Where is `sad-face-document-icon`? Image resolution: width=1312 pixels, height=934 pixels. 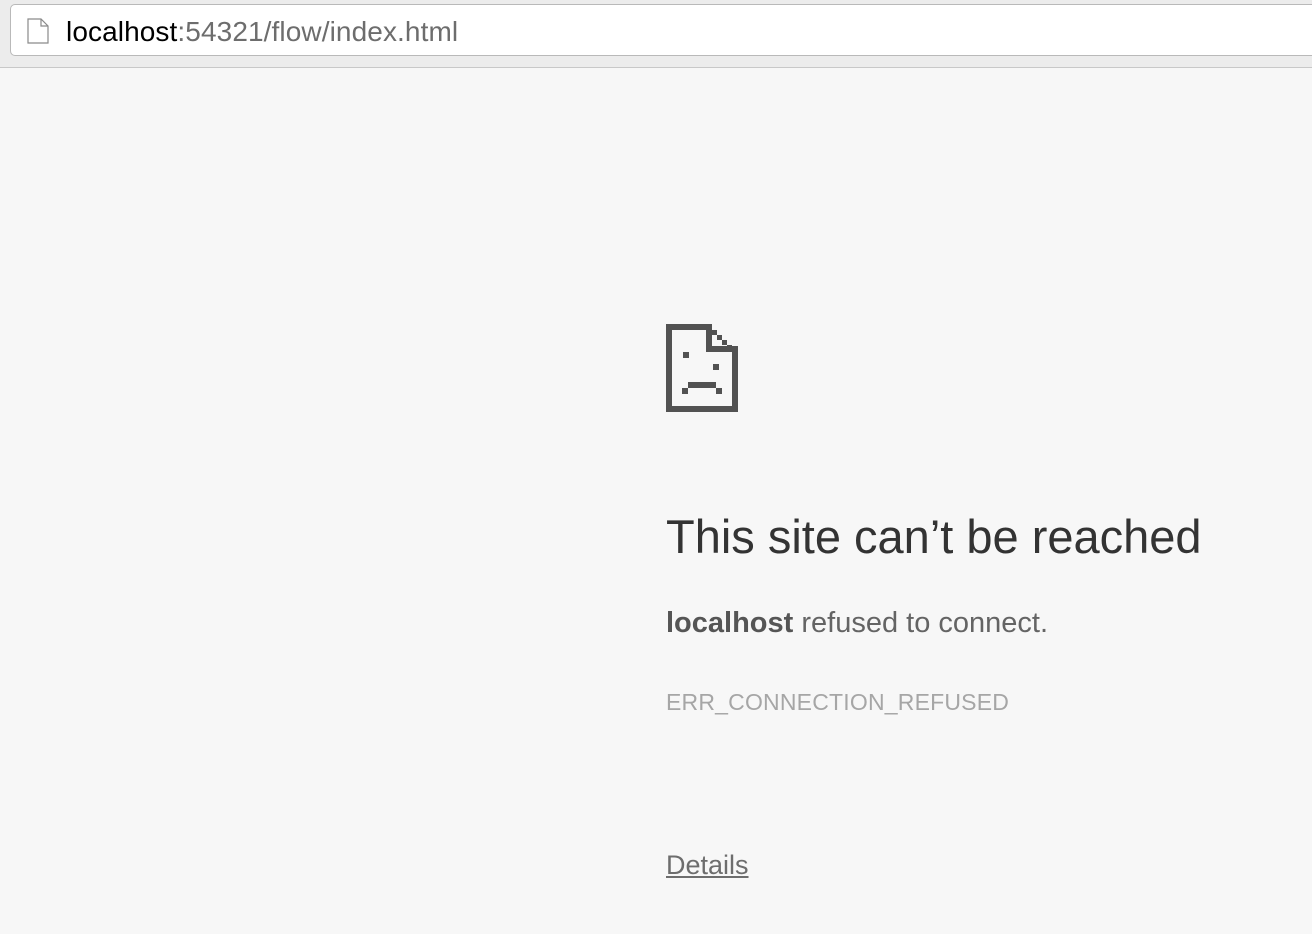
sad-face-document-icon is located at coordinates (702, 368).